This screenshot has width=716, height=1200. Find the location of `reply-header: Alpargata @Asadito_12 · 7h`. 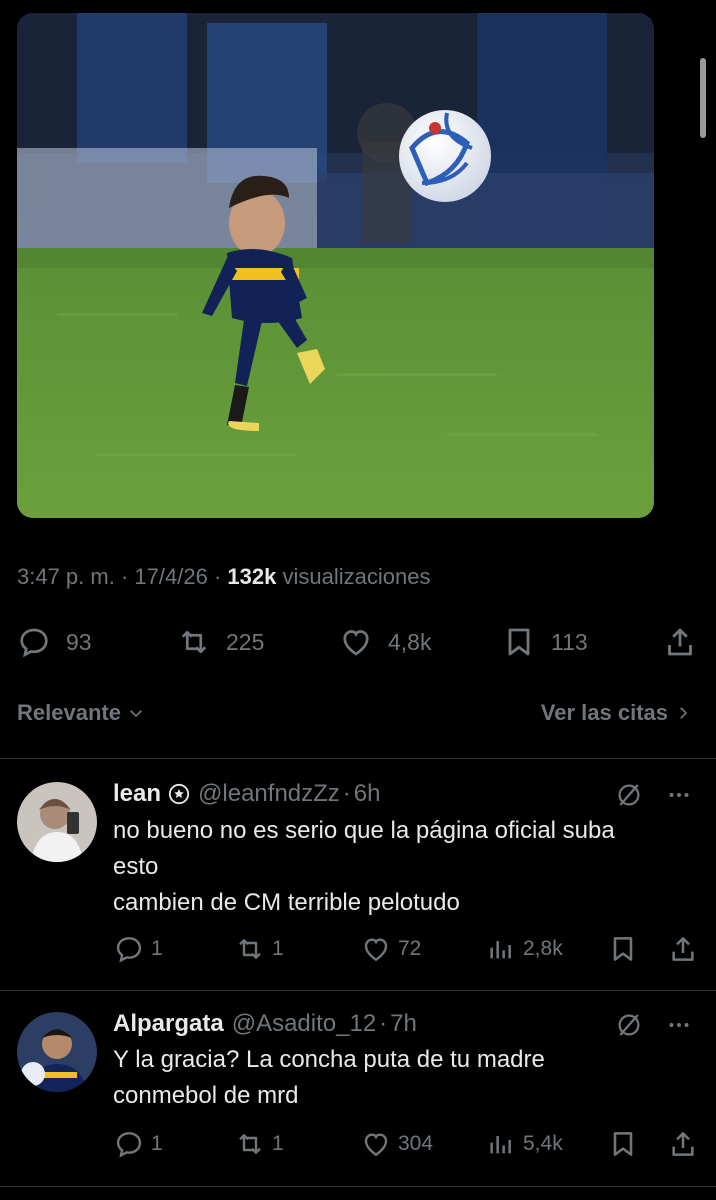

reply-header: Alpargata @Asadito_12 · 7h is located at coordinates (265, 1024).